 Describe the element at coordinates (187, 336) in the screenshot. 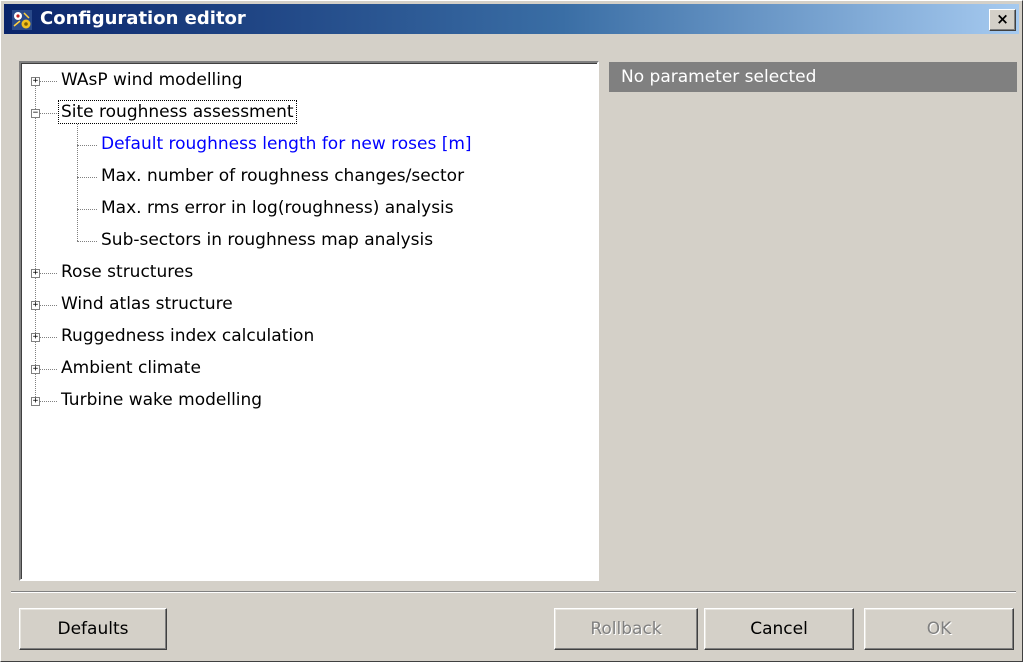

I see `tree-node-label: Ruggedness index calculation` at that location.